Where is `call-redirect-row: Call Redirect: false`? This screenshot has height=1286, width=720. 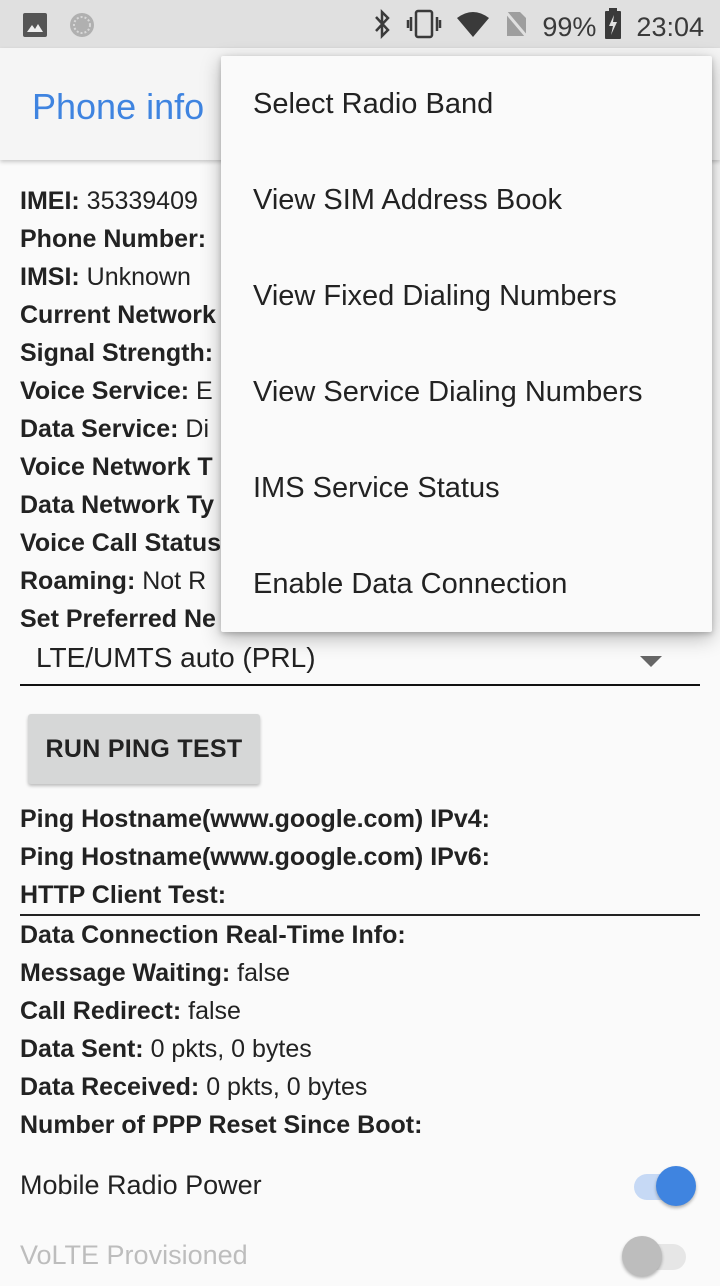 call-redirect-row: Call Redirect: false is located at coordinates (130, 1011).